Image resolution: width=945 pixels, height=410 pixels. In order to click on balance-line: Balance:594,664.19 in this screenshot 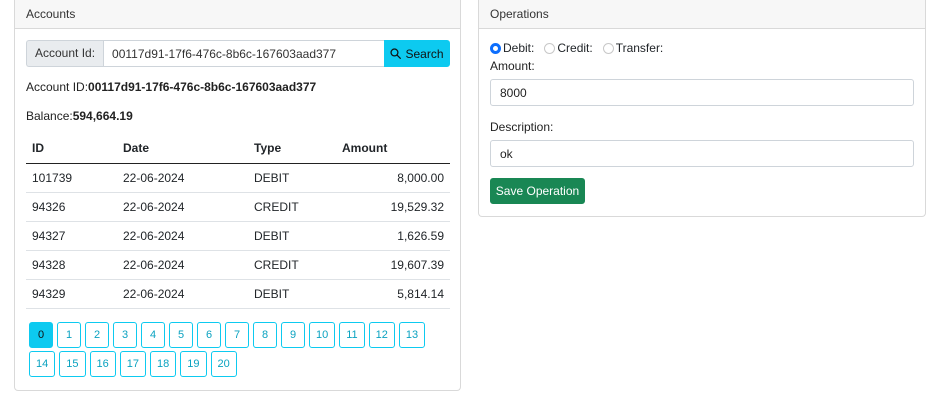, I will do `click(79, 116)`.